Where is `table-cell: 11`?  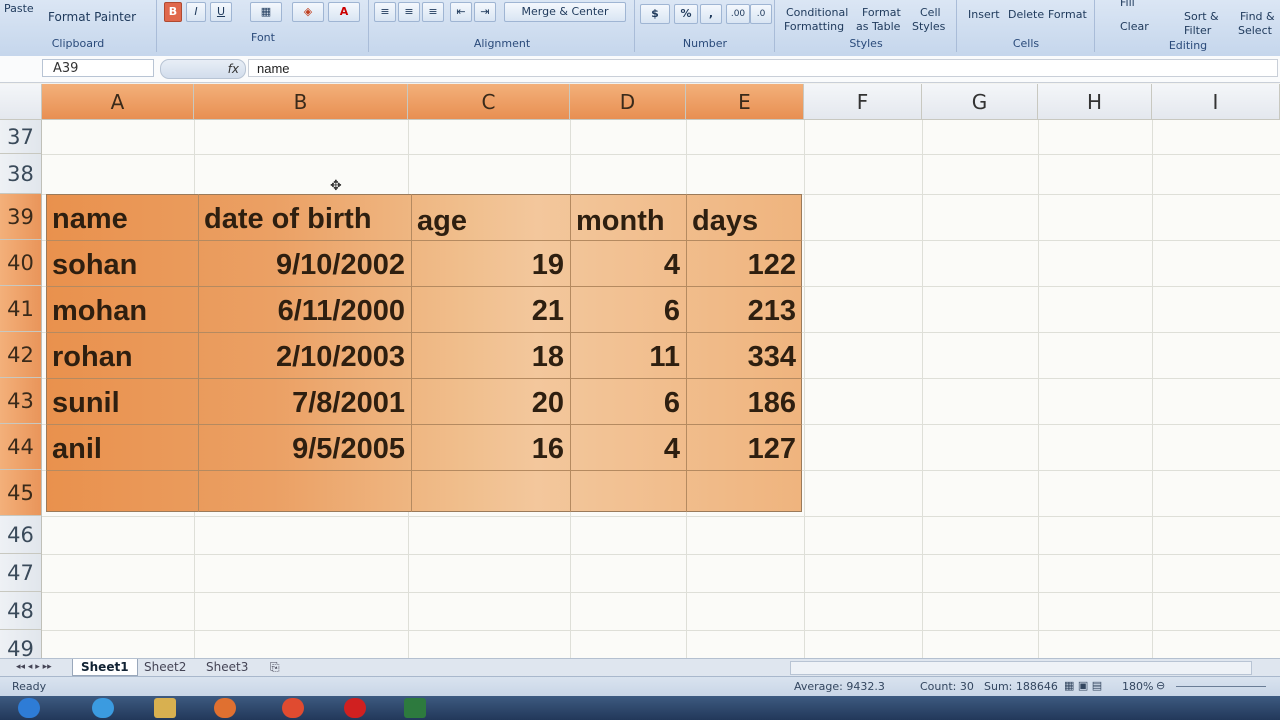 table-cell: 11 is located at coordinates (628, 355).